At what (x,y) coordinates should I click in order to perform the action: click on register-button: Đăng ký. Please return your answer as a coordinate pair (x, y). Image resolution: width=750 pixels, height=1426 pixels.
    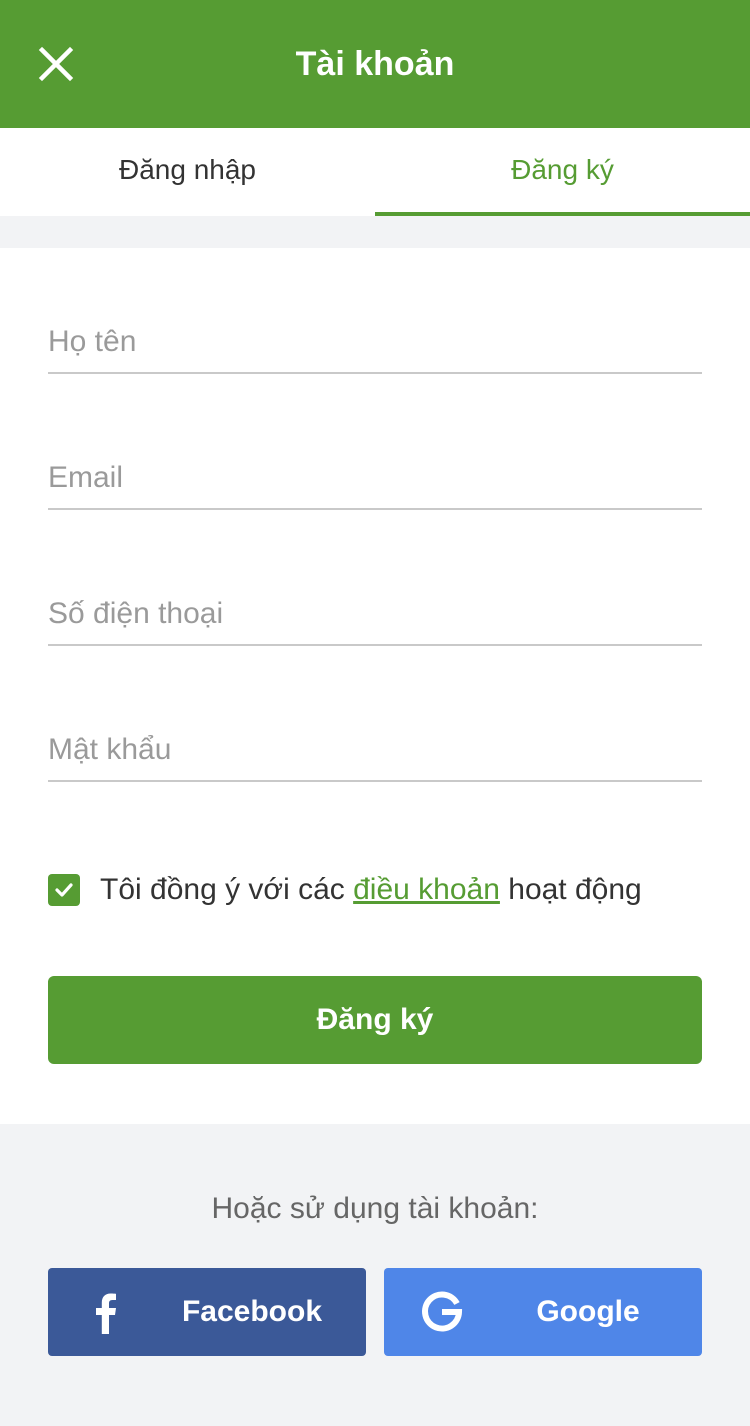
    Looking at the image, I should click on (375, 1020).